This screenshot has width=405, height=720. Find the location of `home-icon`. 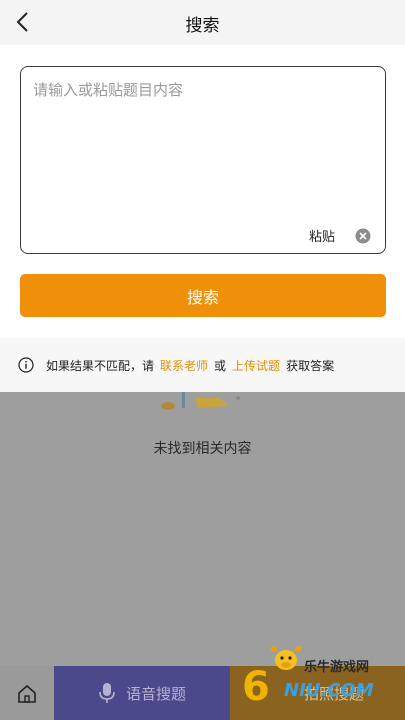

home-icon is located at coordinates (27, 693).